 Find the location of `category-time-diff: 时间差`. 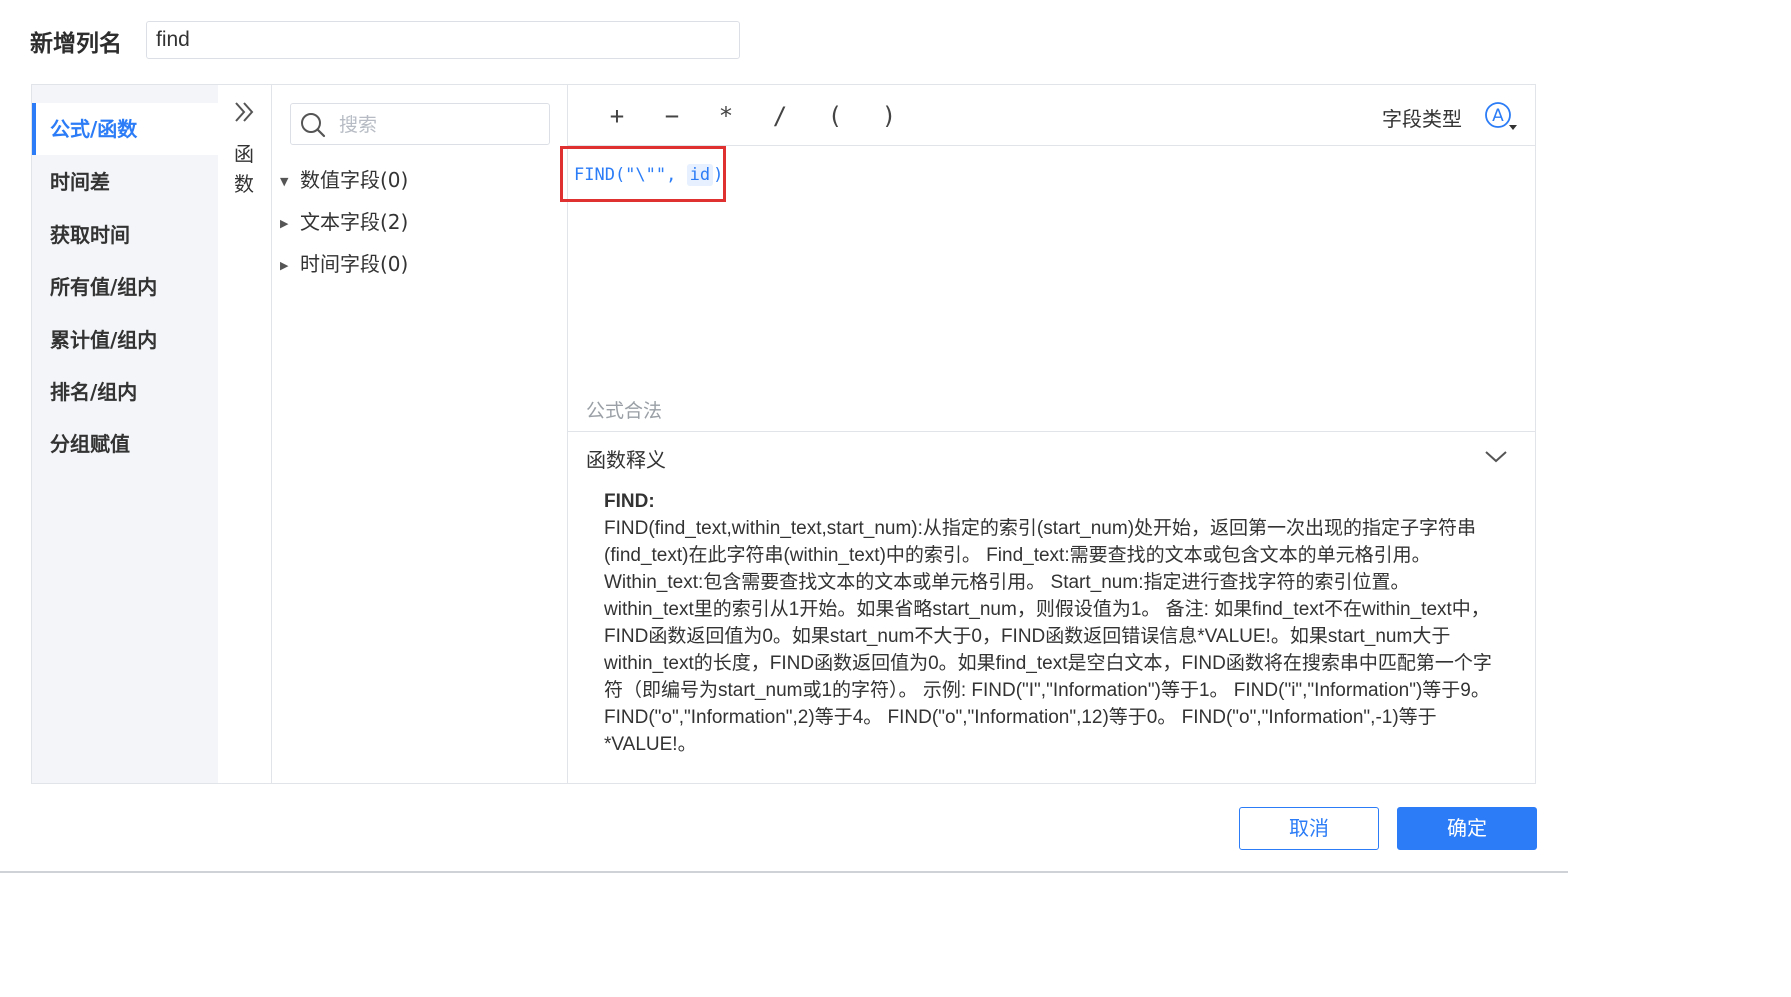

category-time-diff: 时间差 is located at coordinates (125, 182).